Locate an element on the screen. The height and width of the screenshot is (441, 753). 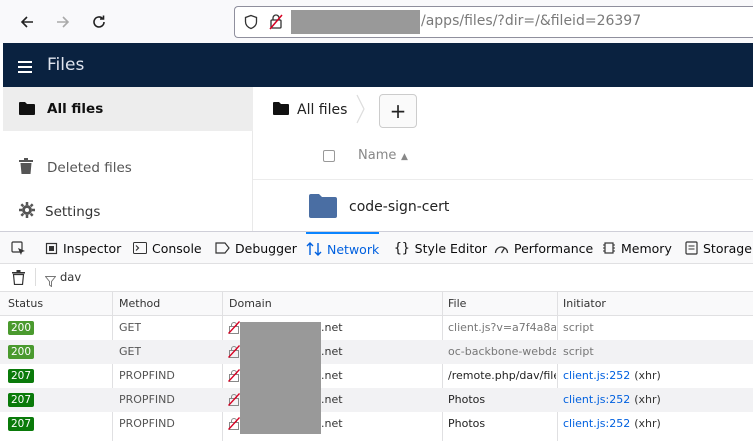
sidebar-item-label: All files is located at coordinates (75, 109).